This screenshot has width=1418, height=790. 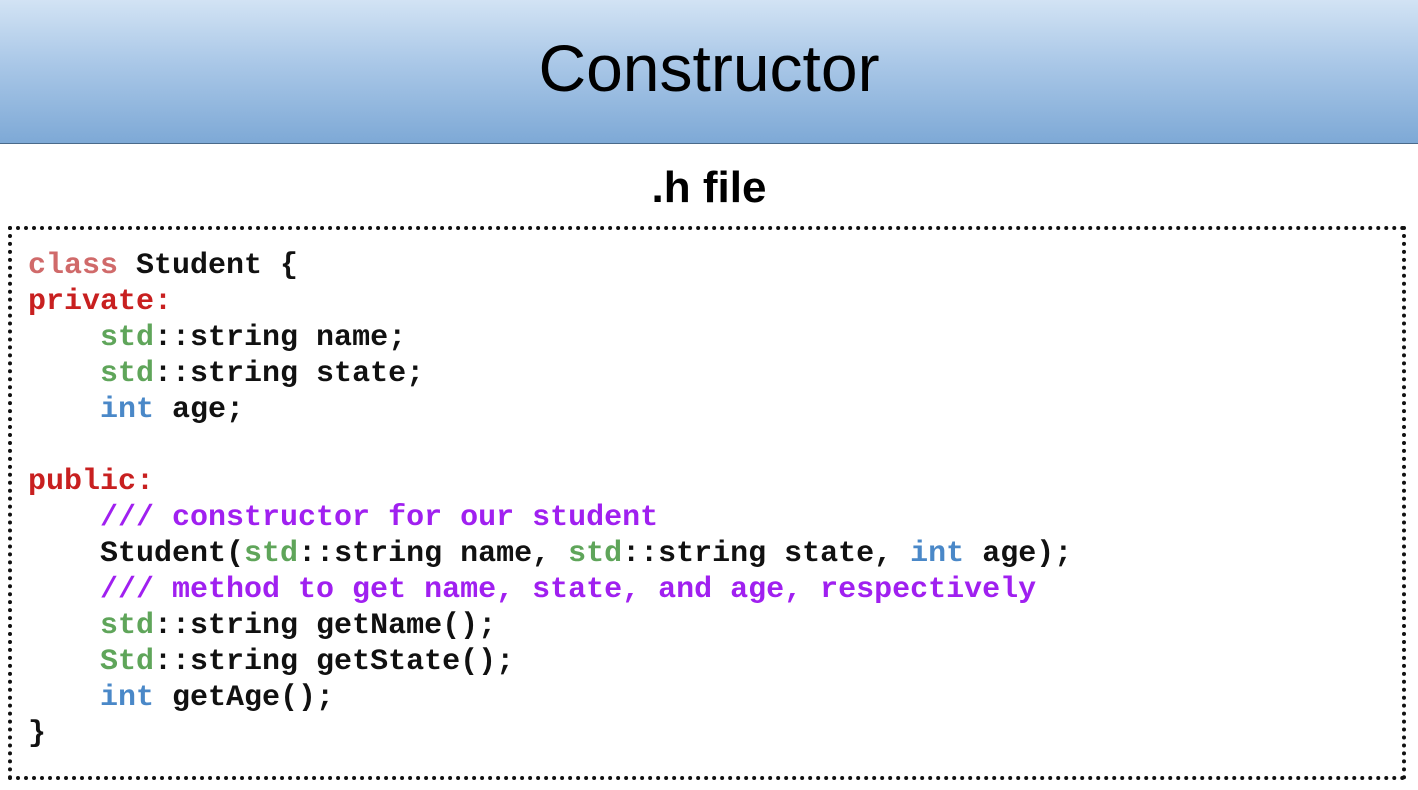 I want to click on code-line: int getAge();, so click(x=550, y=698).